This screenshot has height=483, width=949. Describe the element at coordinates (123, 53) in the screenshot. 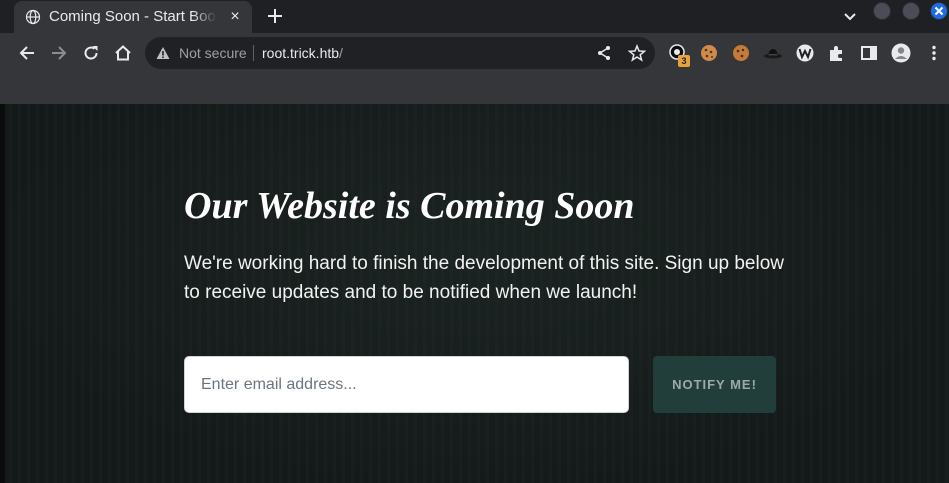

I see `home-icon` at that location.